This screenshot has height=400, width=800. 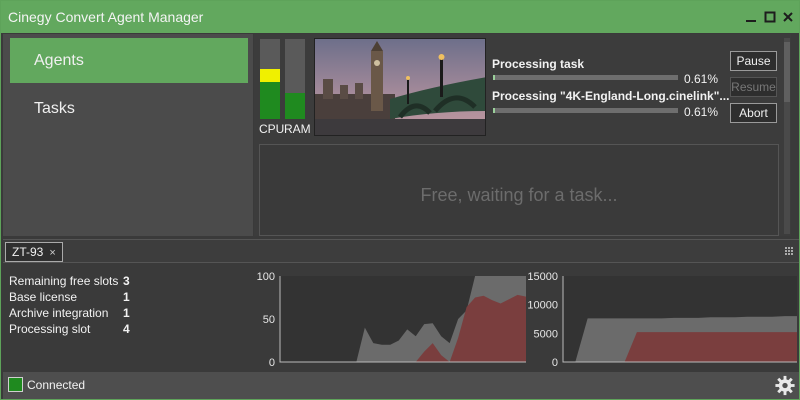 I want to click on sidebar-item-tasks: Tasks, so click(x=129, y=108).